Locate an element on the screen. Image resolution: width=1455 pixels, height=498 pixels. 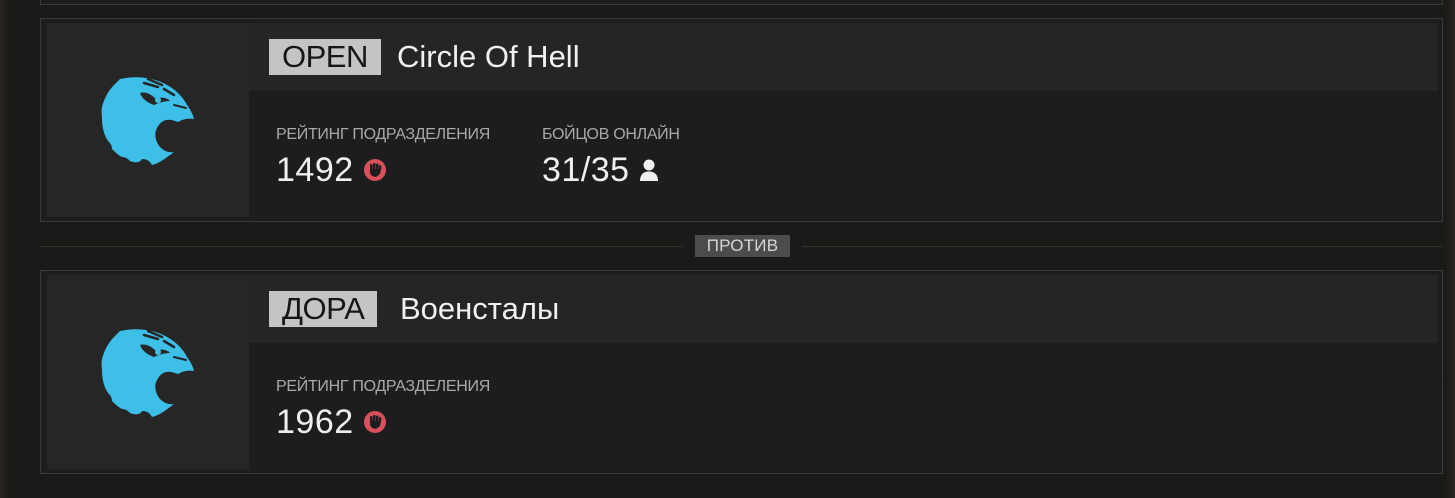
previous-panel-edge is located at coordinates (741, 2).